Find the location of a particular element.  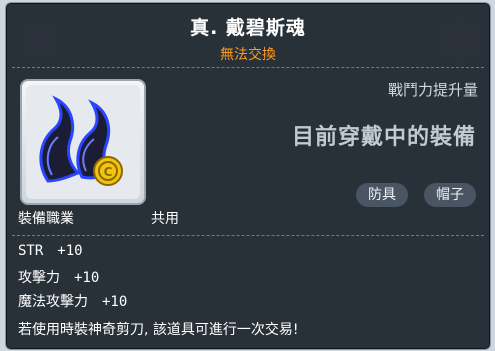

equipped-label: 目前穿戴中的裝備 is located at coordinates (383, 137).